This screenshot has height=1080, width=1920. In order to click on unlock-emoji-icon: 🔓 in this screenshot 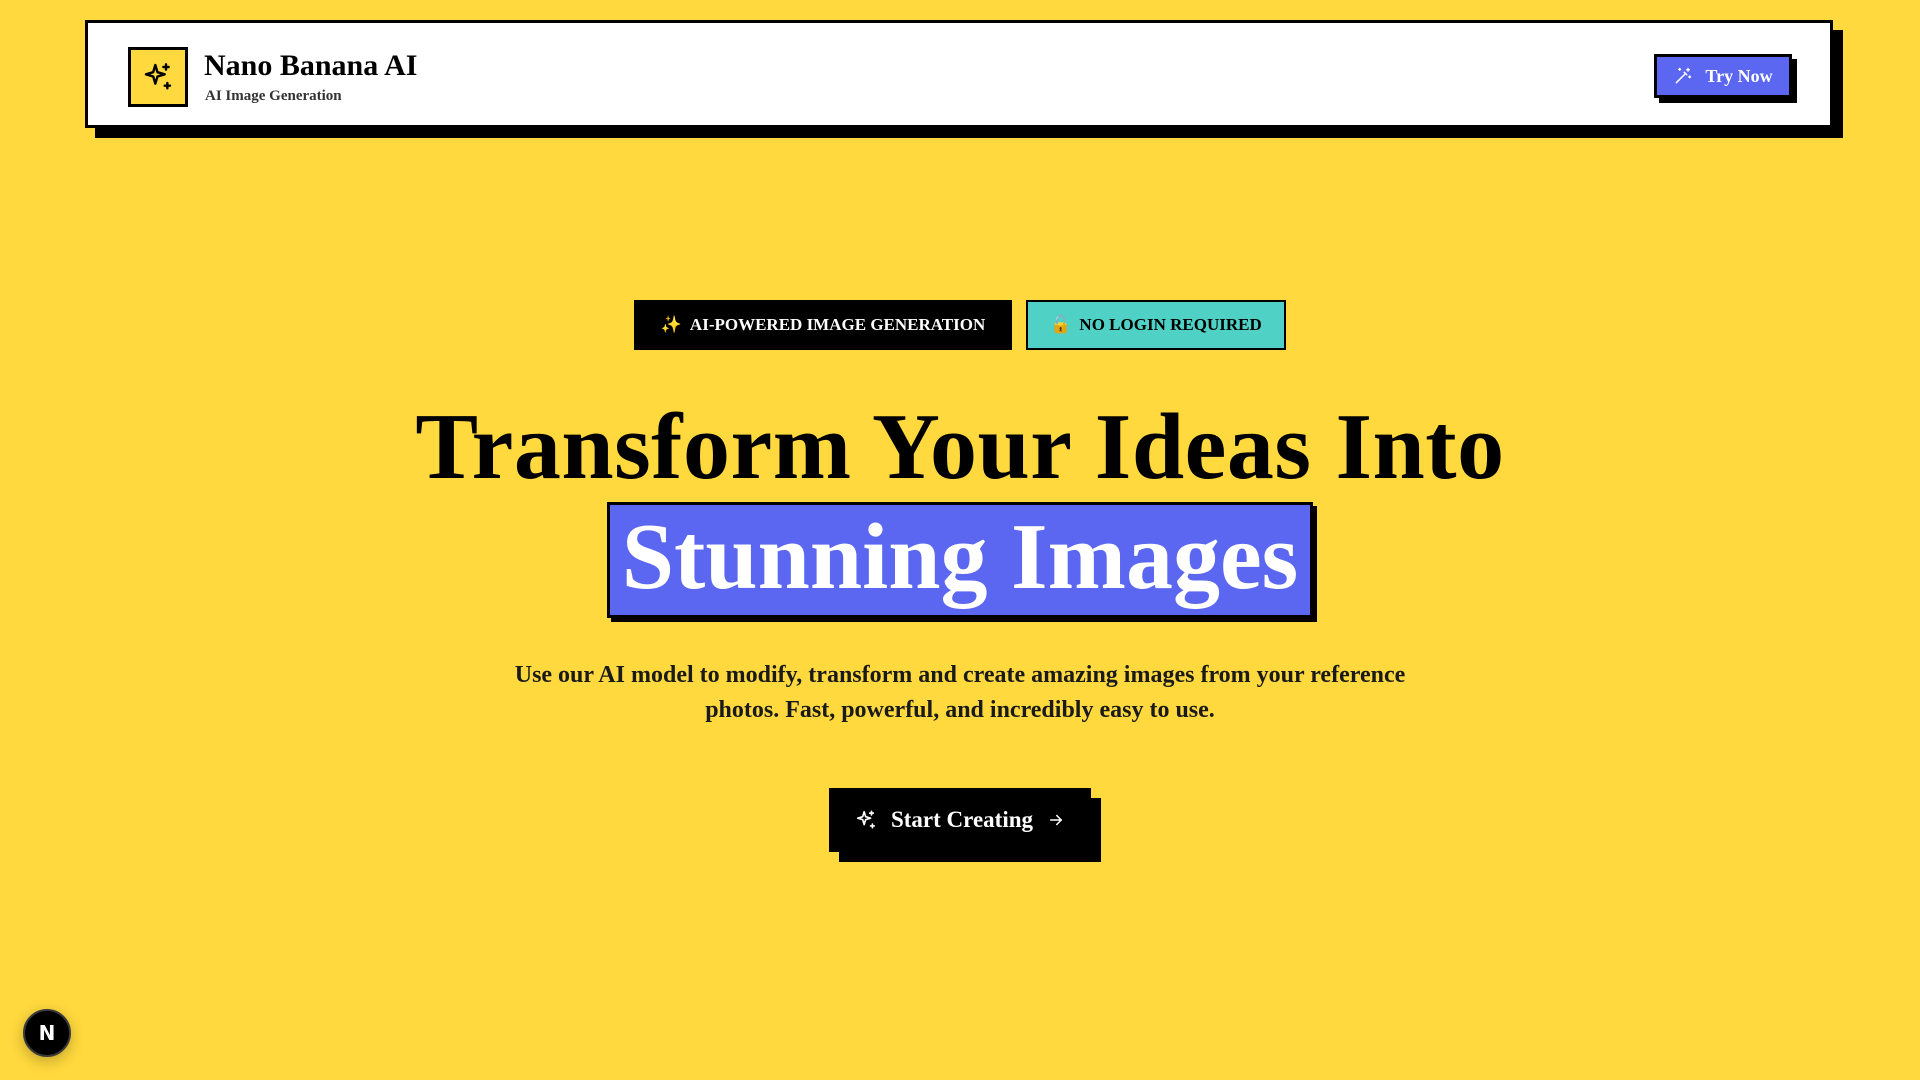, I will do `click(1061, 325)`.